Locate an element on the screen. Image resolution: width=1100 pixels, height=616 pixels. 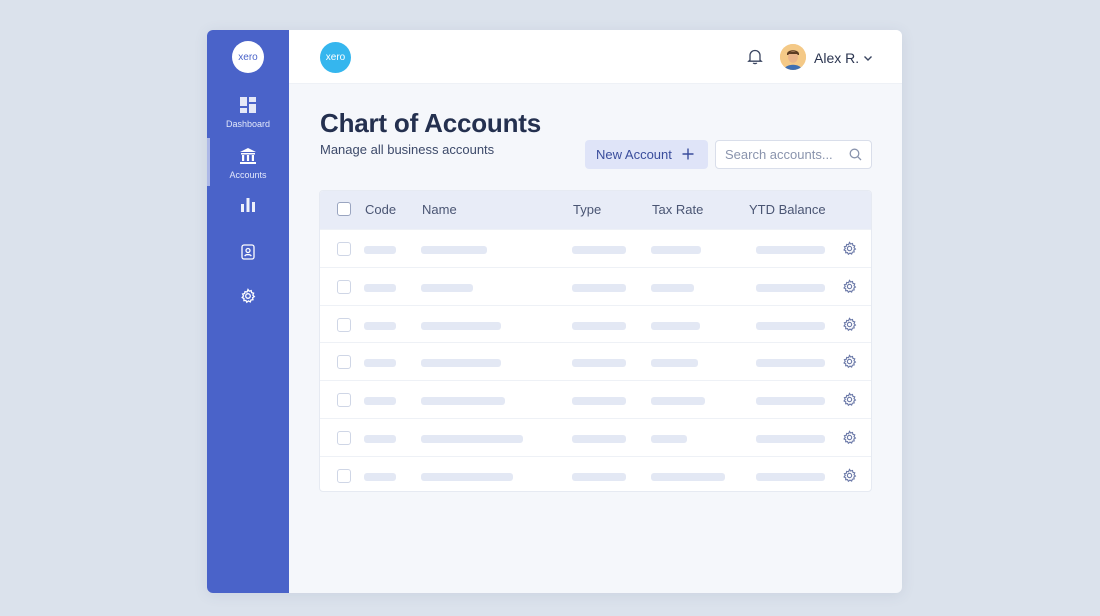
column-header-code: Code is located at coordinates (380, 209).